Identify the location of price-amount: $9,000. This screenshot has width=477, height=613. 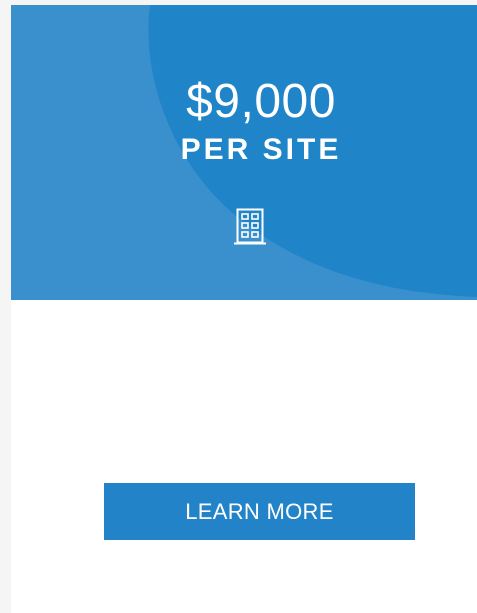
(261, 101).